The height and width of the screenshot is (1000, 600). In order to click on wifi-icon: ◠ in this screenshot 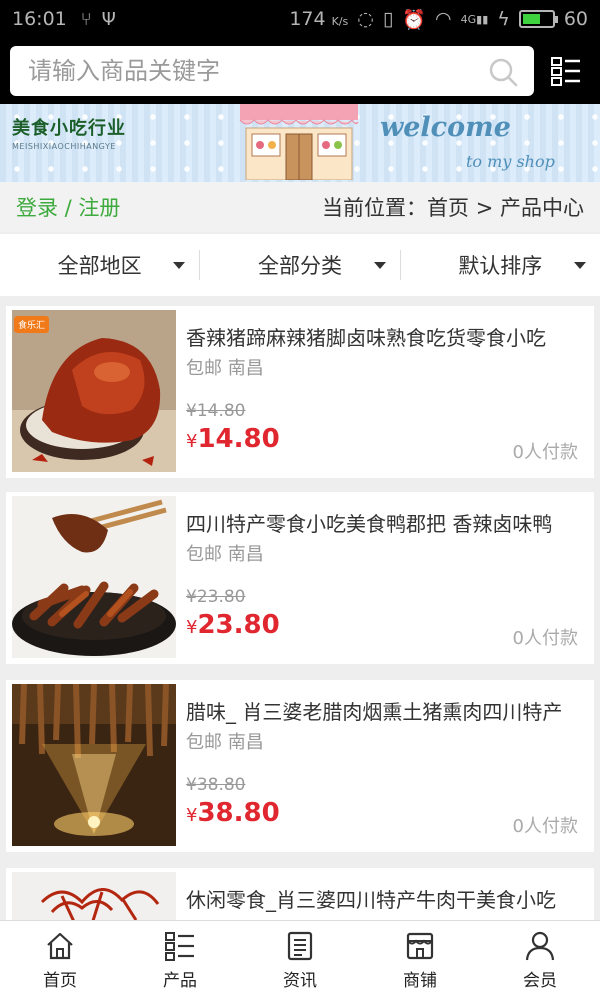, I will do `click(443, 19)`.